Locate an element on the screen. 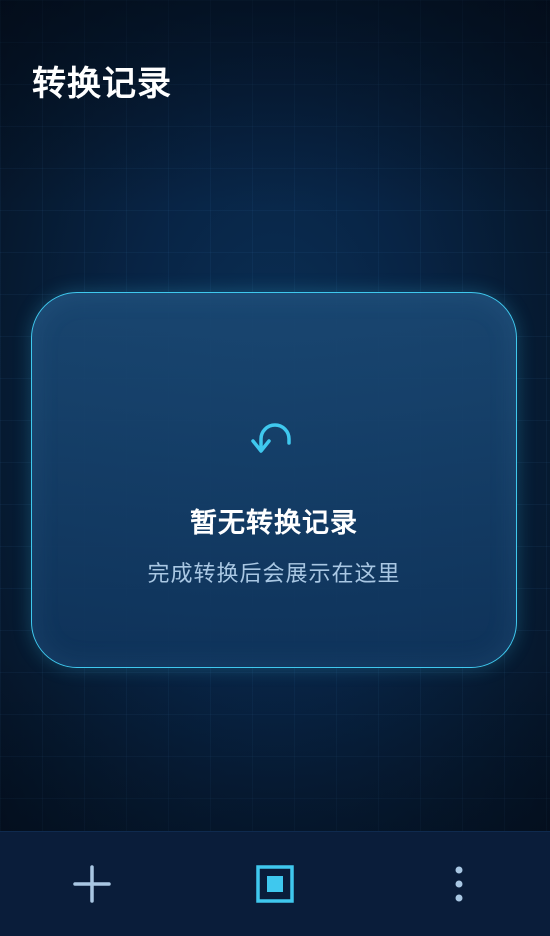 Image resolution: width=550 pixels, height=936 pixels. more-vertical-icon is located at coordinates (459, 884).